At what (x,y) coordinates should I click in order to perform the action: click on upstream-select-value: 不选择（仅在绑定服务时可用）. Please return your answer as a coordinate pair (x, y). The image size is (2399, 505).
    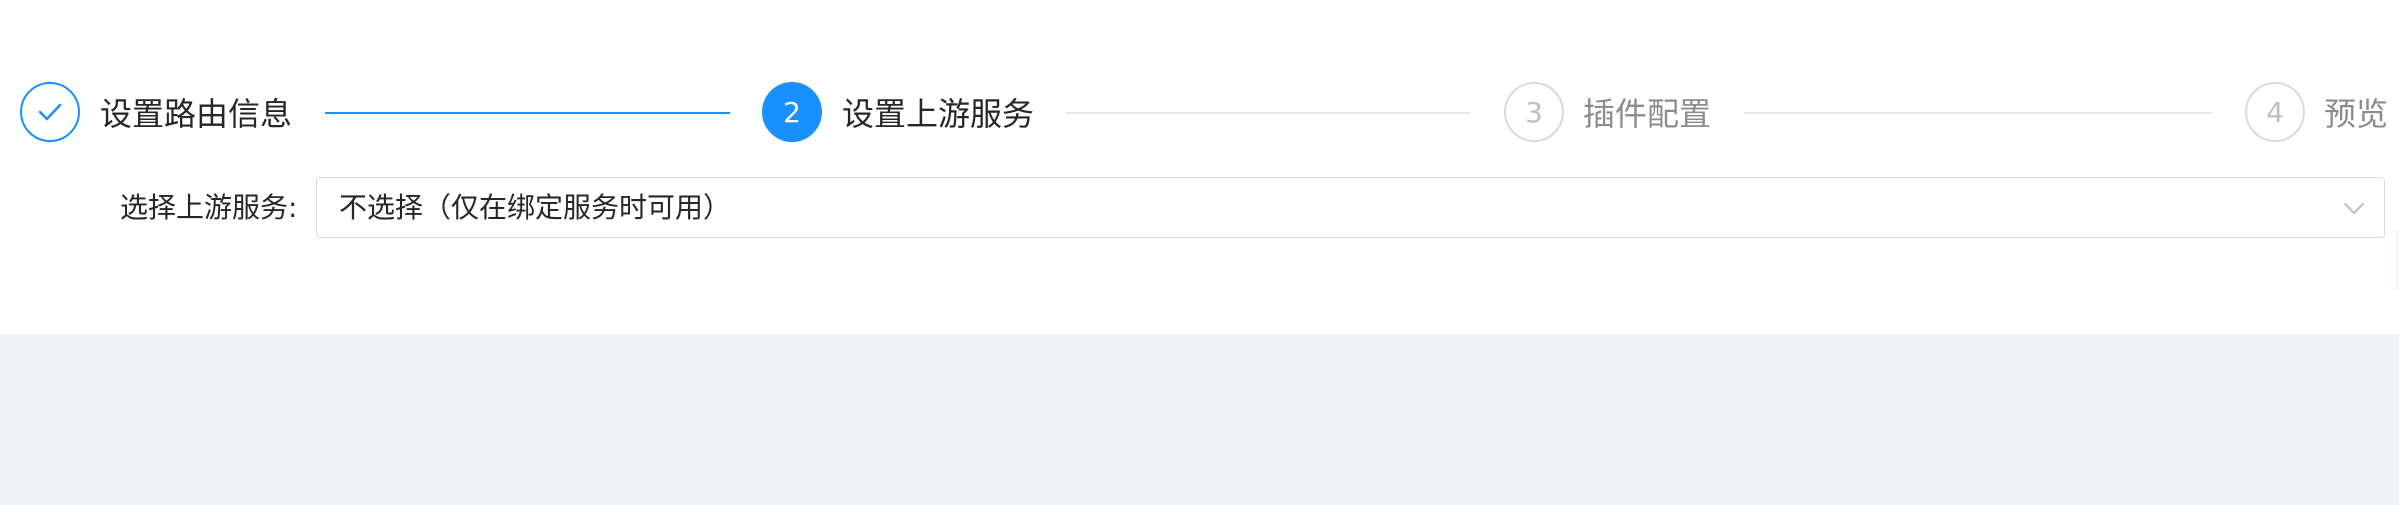
    Looking at the image, I should click on (535, 207).